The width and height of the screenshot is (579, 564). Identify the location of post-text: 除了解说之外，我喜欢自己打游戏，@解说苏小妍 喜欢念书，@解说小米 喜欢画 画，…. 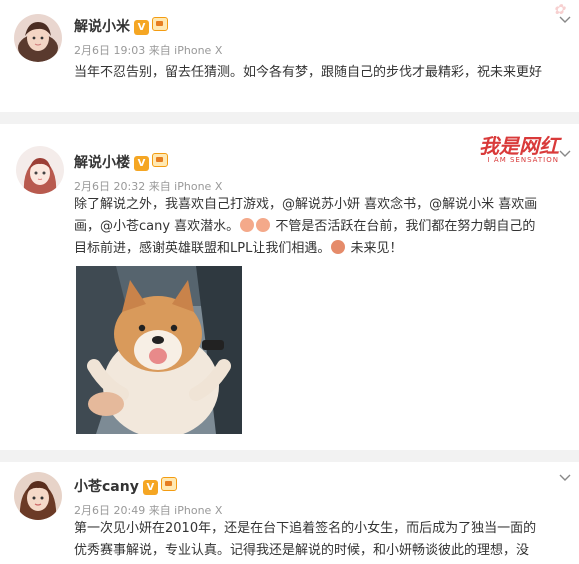
(324, 227).